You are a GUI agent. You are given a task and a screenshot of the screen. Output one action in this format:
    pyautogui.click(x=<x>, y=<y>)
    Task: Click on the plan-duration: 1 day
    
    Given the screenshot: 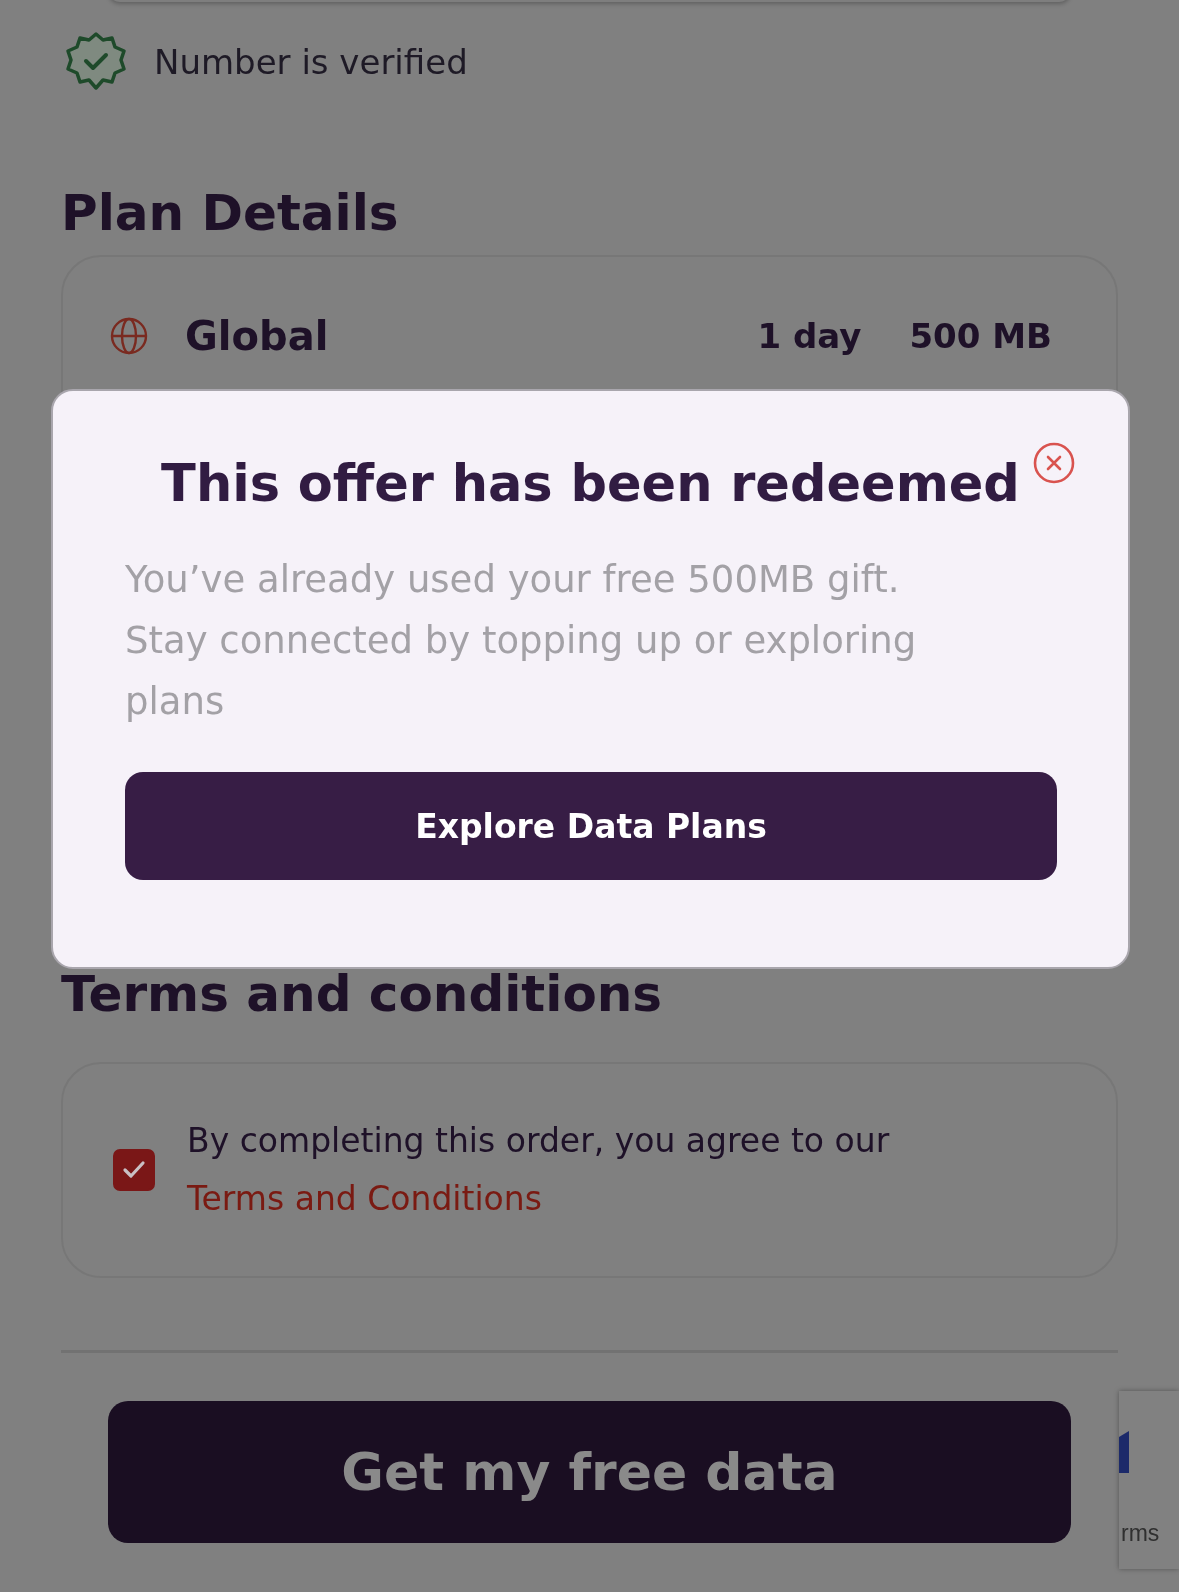 What is the action you would take?
    pyautogui.click(x=809, y=336)
    